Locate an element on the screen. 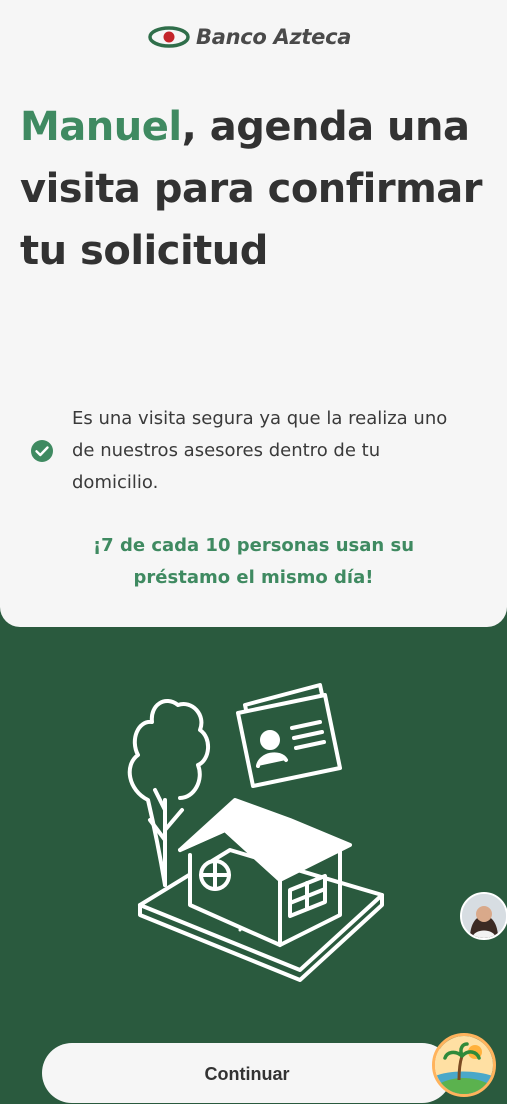  palm-tree-icon is located at coordinates (464, 1065).